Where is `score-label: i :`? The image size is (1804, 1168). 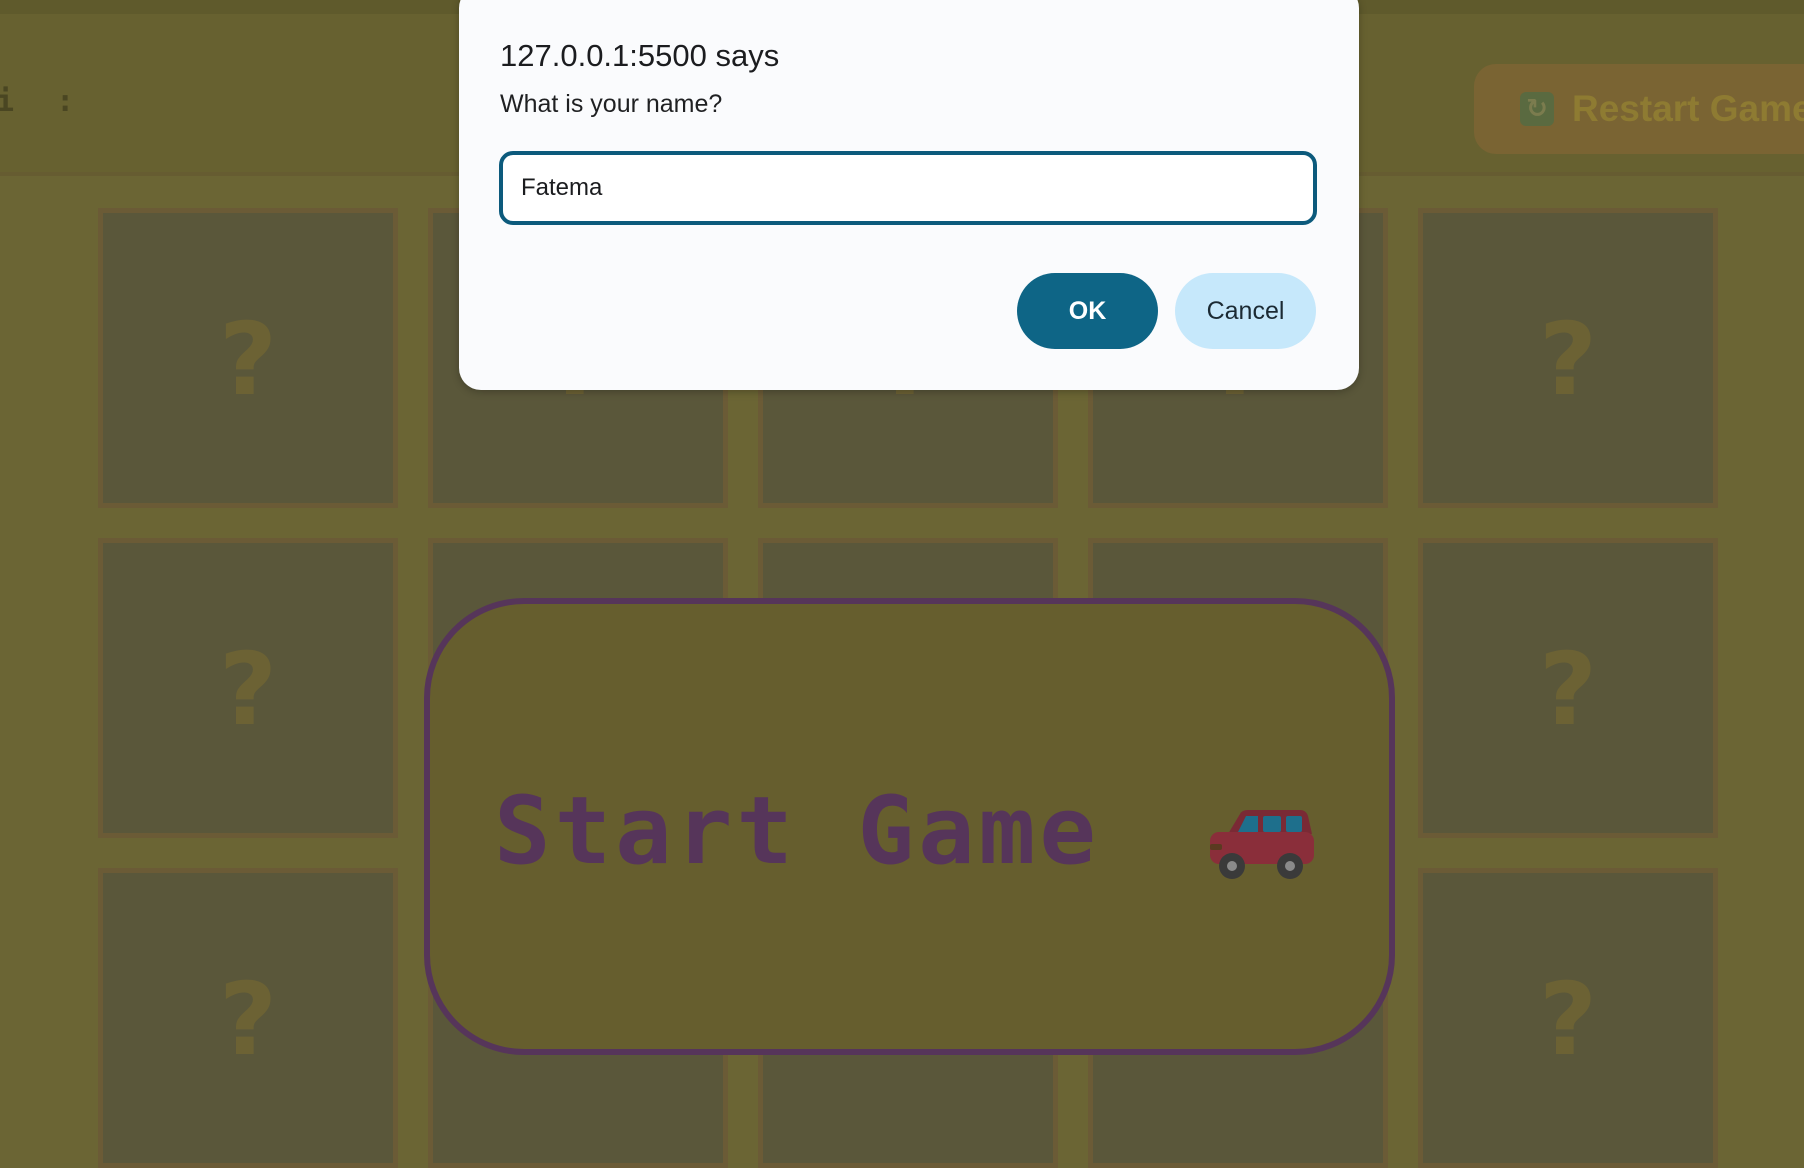
score-label: i : is located at coordinates (43, 101).